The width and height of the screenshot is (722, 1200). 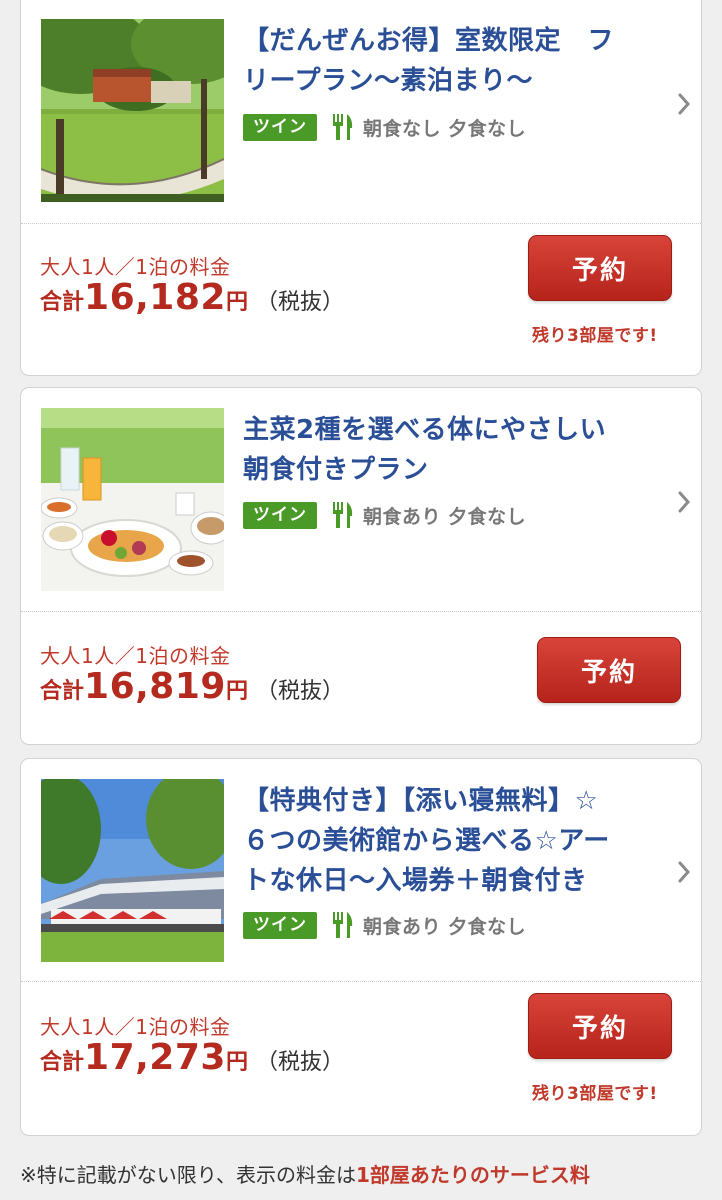 I want to click on plan-photo-museum, so click(x=132, y=870).